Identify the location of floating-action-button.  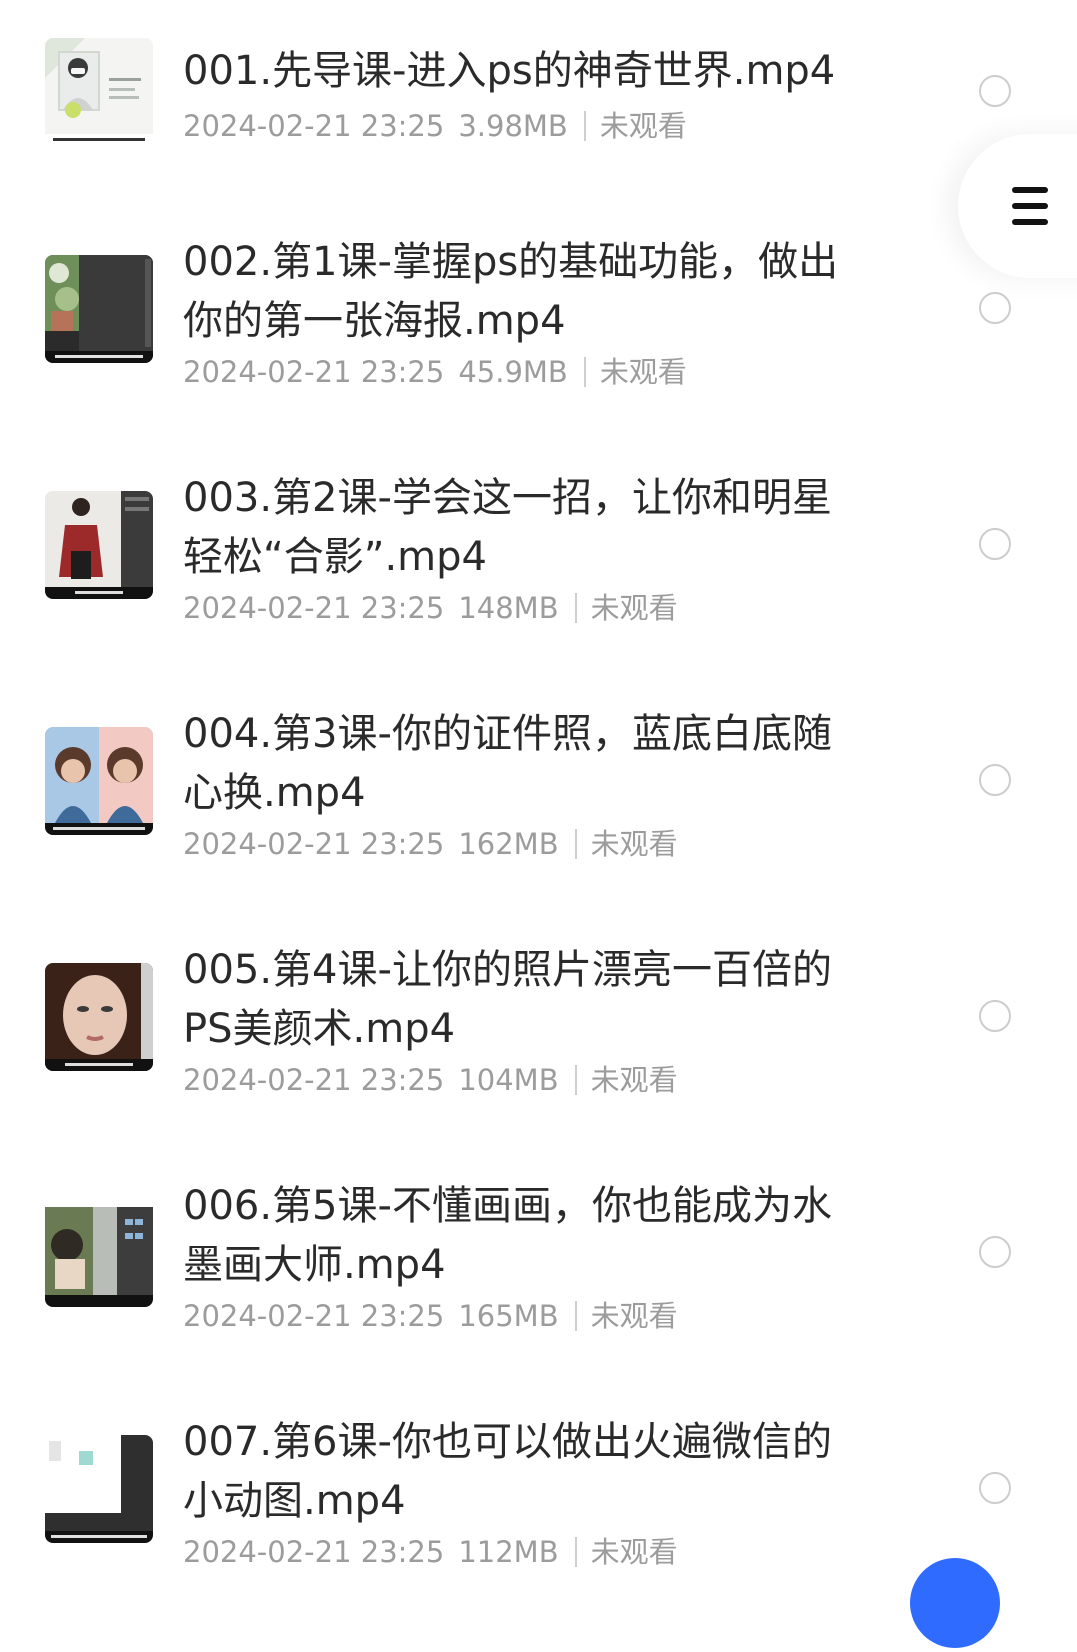
(955, 1603).